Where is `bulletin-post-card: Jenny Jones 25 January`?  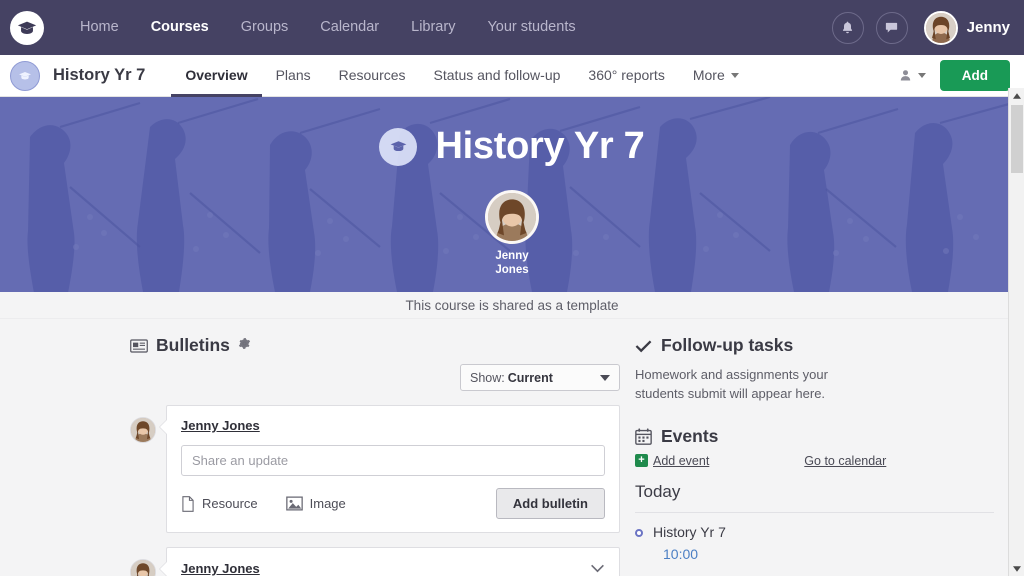 bulletin-post-card: Jenny Jones 25 January is located at coordinates (389, 561).